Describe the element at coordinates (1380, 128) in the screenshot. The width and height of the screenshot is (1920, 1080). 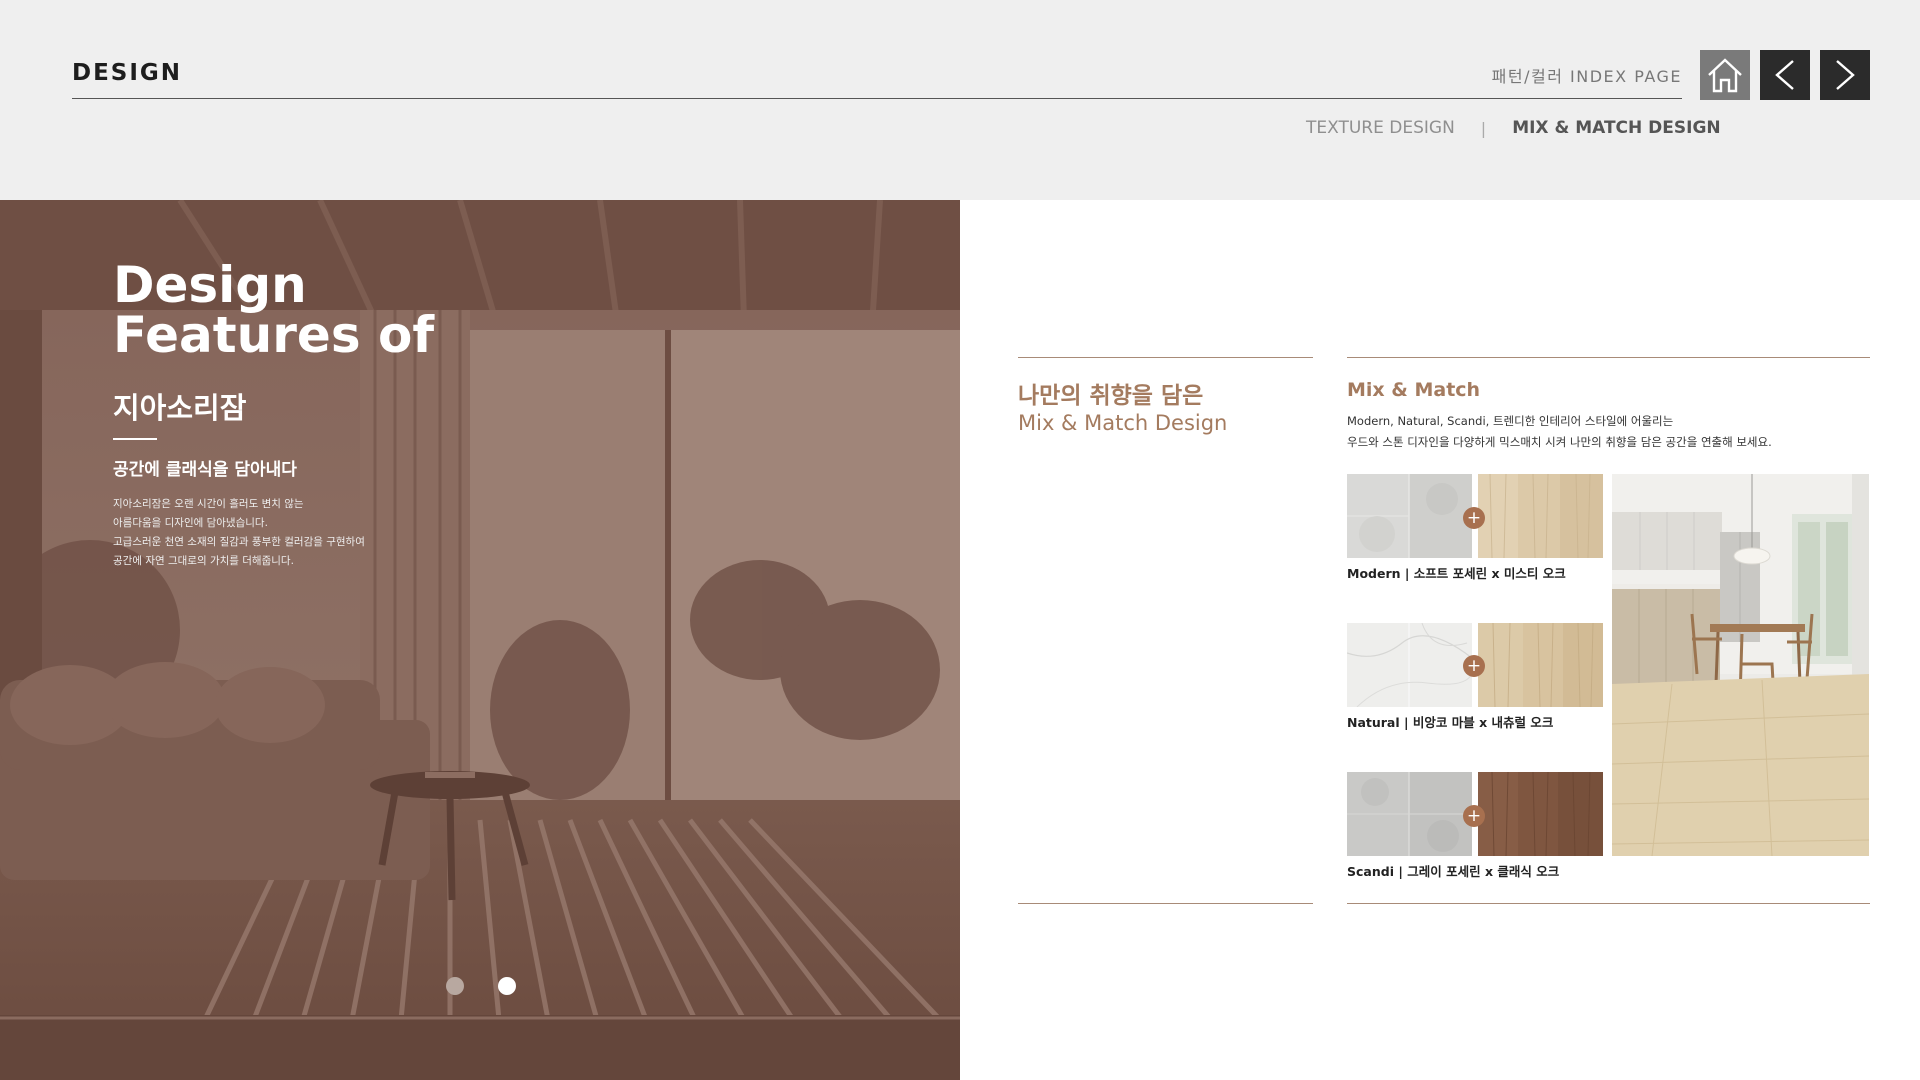
I see `tab-texture-design: TEXTURE DESIGN` at that location.